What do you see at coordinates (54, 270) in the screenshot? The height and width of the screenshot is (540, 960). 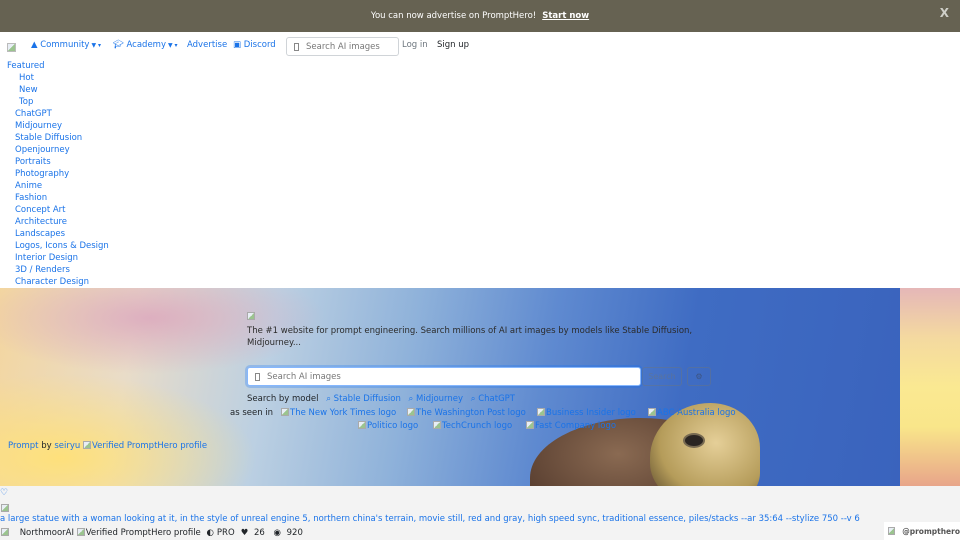 I see `menu-3d-renders: 3D / Renders` at bounding box center [54, 270].